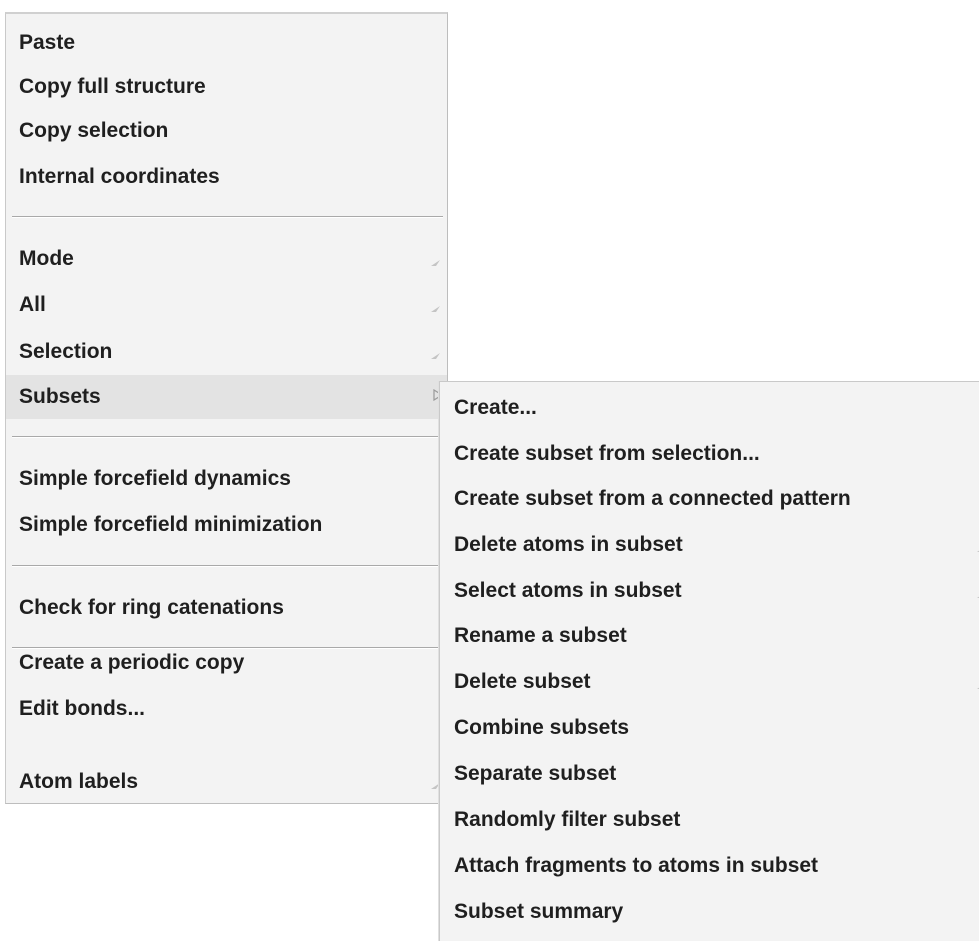 The image size is (979, 941). I want to click on submenu-item-create-from-pattern: Create subset from a connected pattern, so click(709, 499).